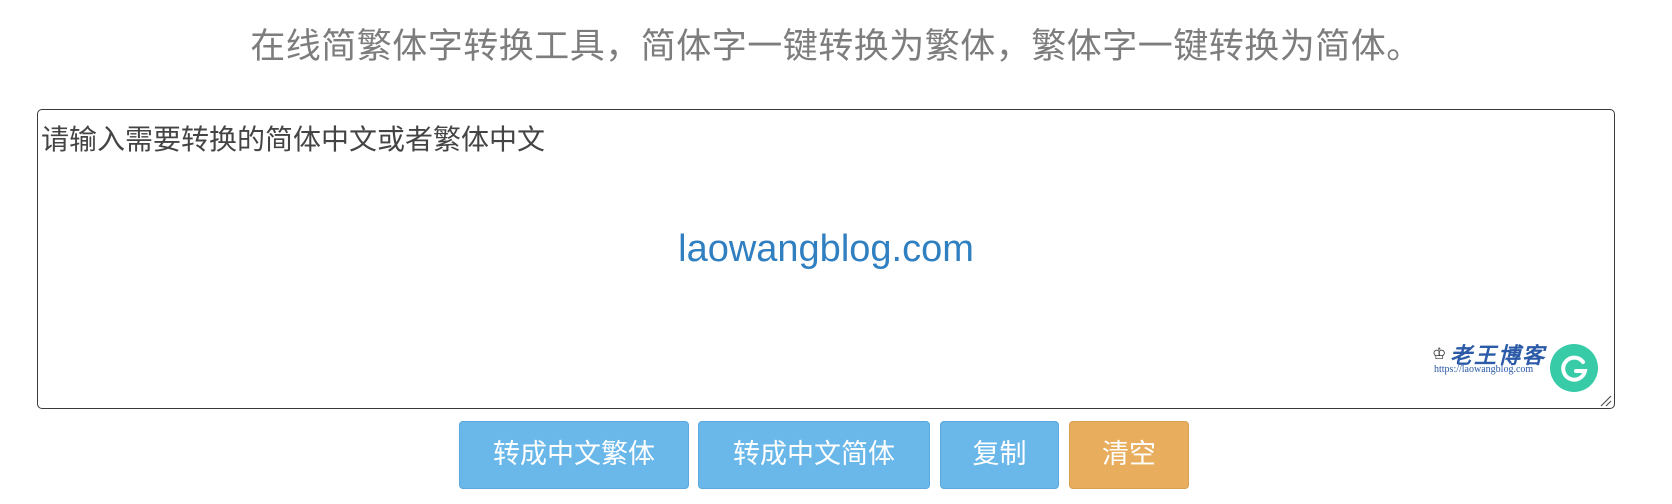  What do you see at coordinates (1129, 455) in the screenshot?
I see `clear-button: 清空` at bounding box center [1129, 455].